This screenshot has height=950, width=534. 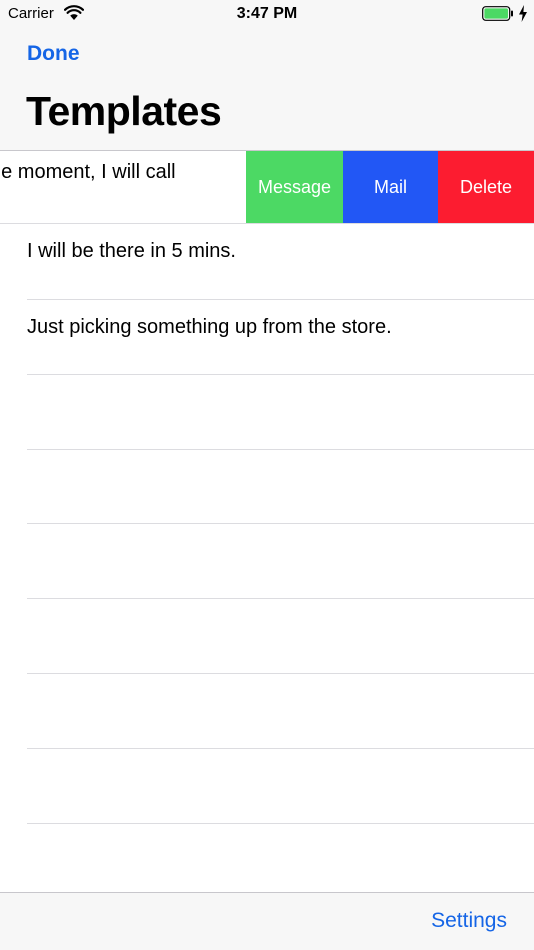 I want to click on swiped-template-text: he moment, I will call, so click(x=88, y=172).